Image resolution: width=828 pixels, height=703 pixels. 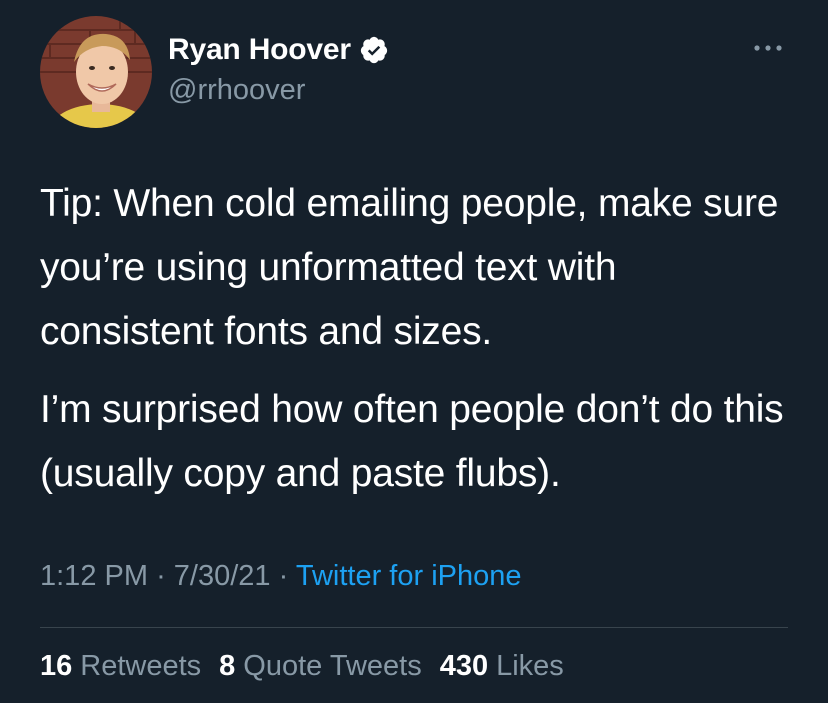 I want to click on quote-tweets-label: Quote Tweets, so click(x=332, y=666).